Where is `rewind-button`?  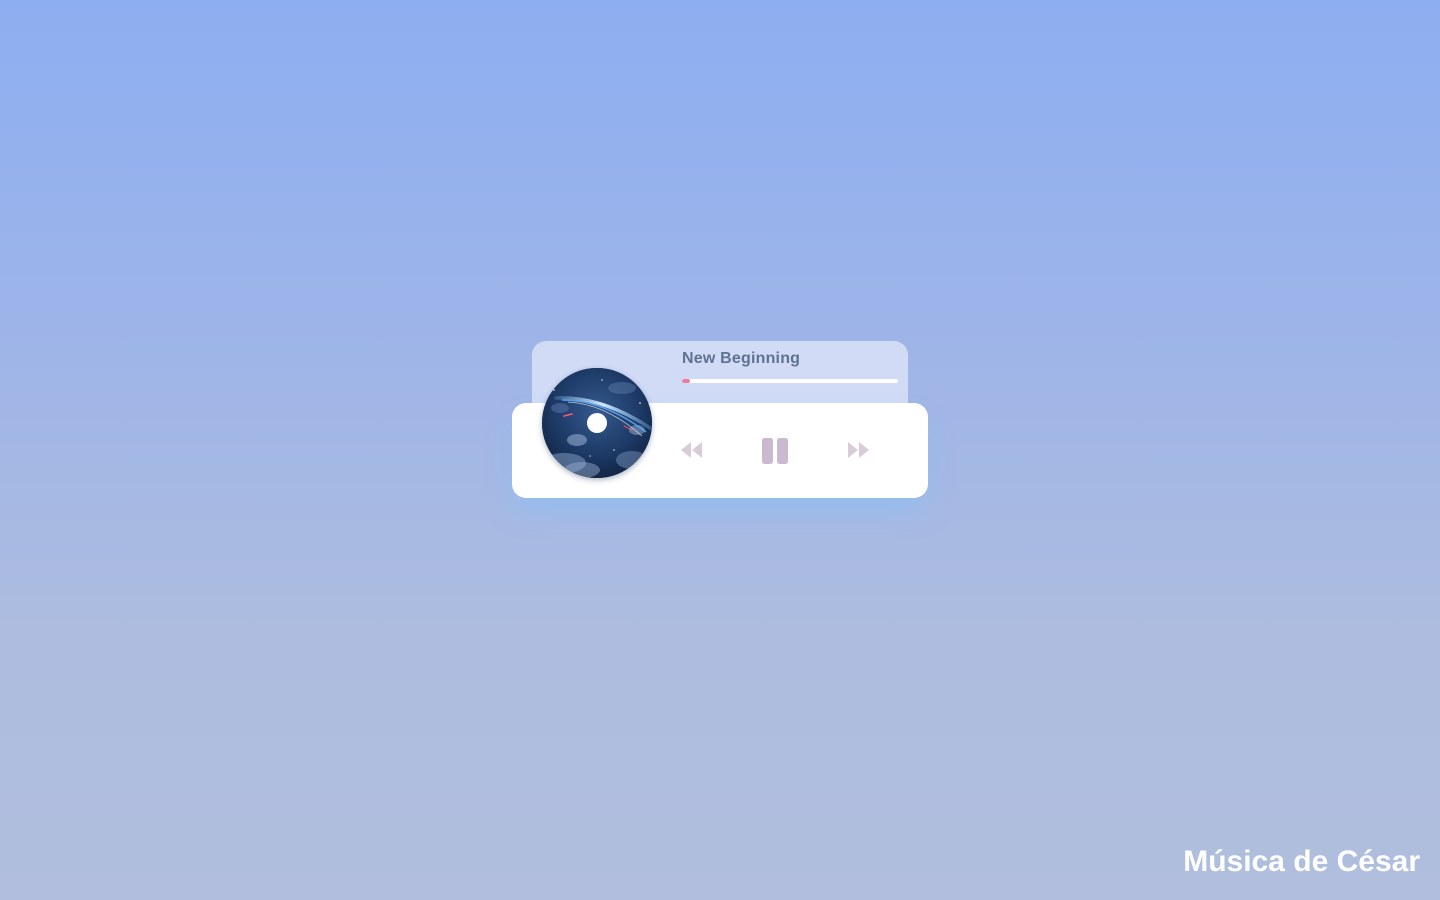 rewind-button is located at coordinates (692, 450).